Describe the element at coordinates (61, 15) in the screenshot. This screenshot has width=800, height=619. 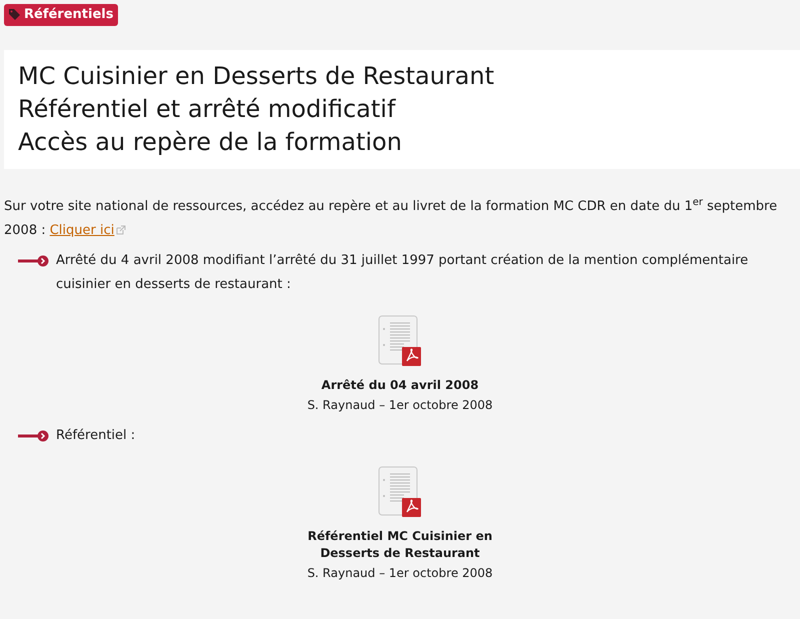
I see `category-badge: Référentiels` at that location.